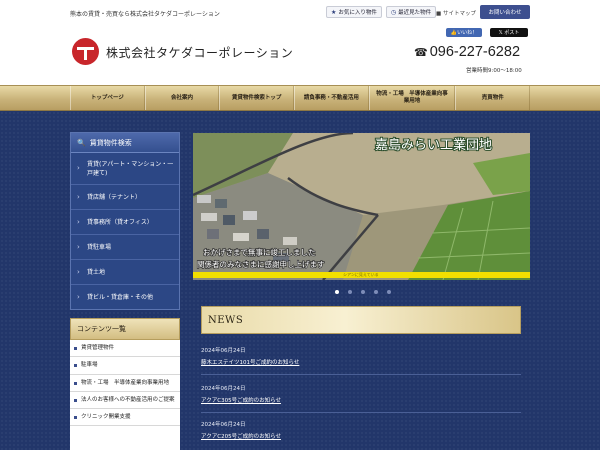  I want to click on recent-button: ◷ 最近見た物件, so click(411, 12).